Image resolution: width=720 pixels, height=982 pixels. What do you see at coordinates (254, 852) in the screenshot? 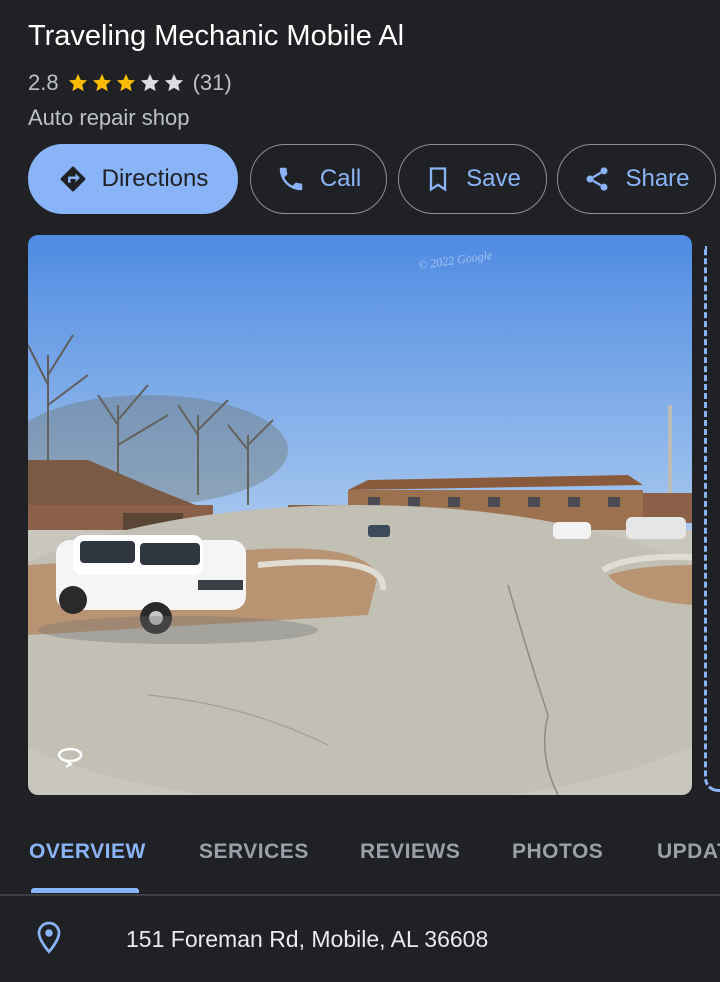
I see `tab-services: SERVICES` at bounding box center [254, 852].